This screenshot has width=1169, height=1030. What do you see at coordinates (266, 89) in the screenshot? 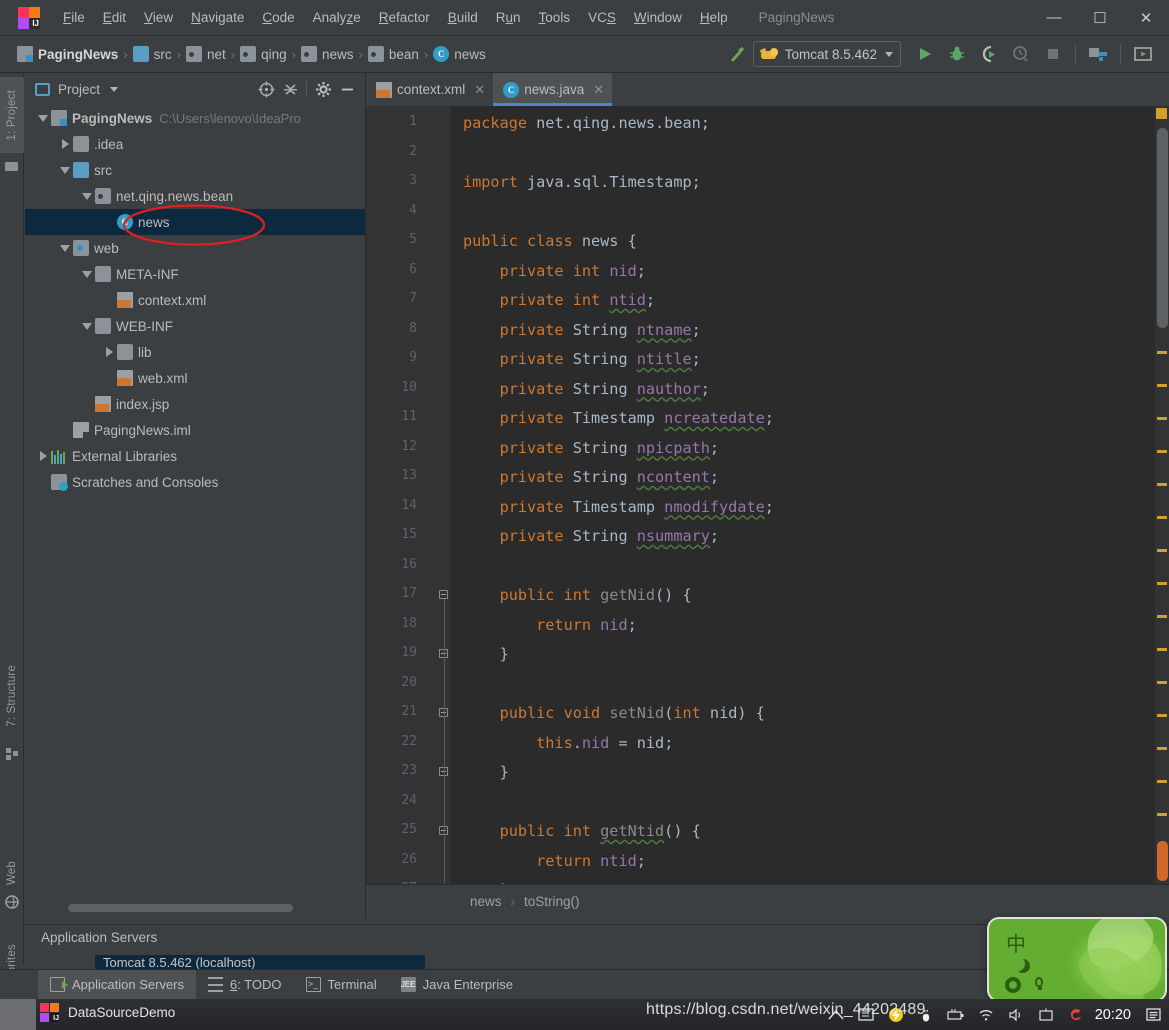
I see `scroll-from-source-icon` at bounding box center [266, 89].